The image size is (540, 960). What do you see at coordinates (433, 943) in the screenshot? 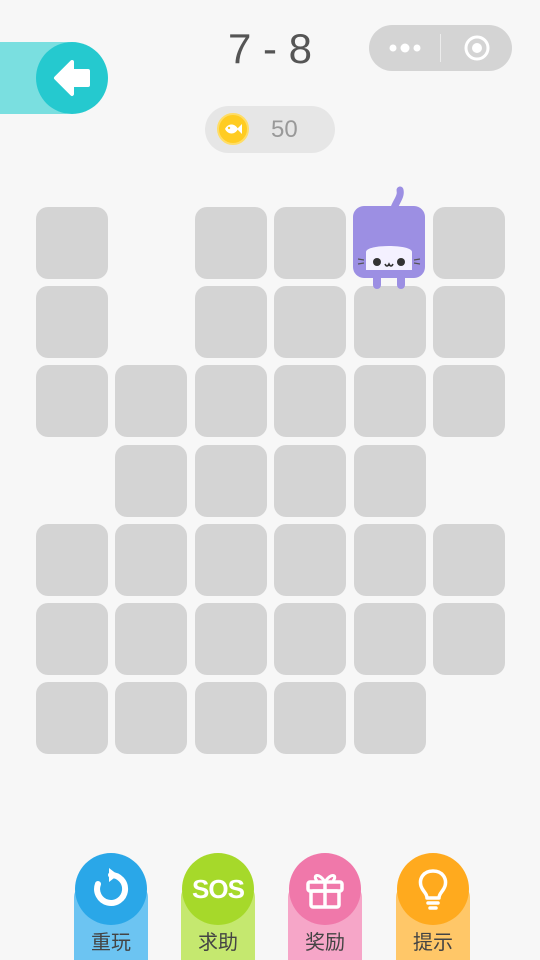
I see `hint-label: 提示` at bounding box center [433, 943].